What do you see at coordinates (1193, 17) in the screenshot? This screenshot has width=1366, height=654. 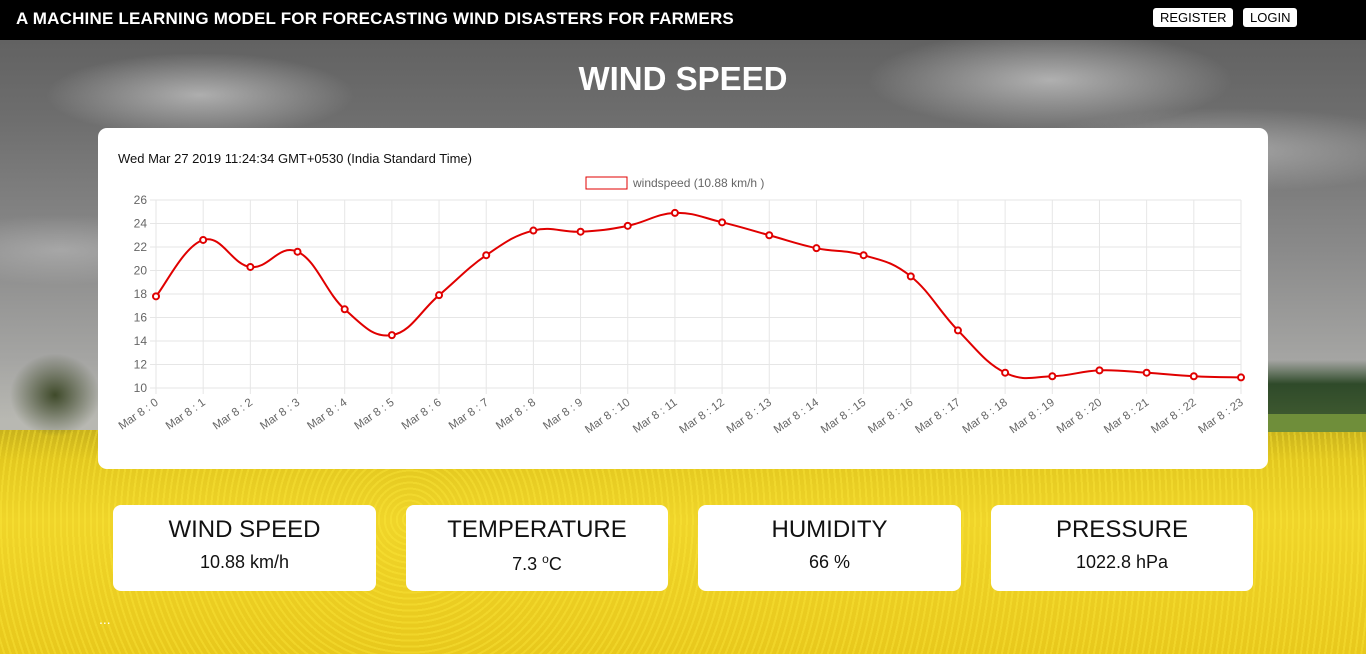 I see `register-button: REGISTER` at bounding box center [1193, 17].